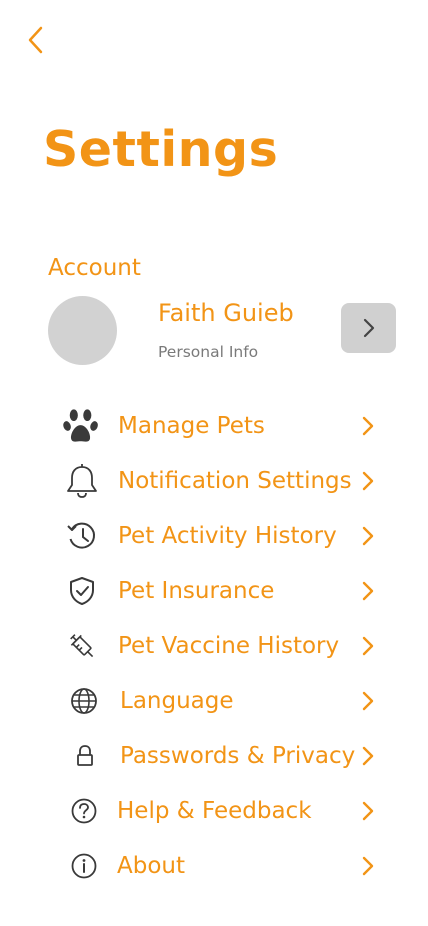  I want to click on question-circle-icon, so click(84, 811).